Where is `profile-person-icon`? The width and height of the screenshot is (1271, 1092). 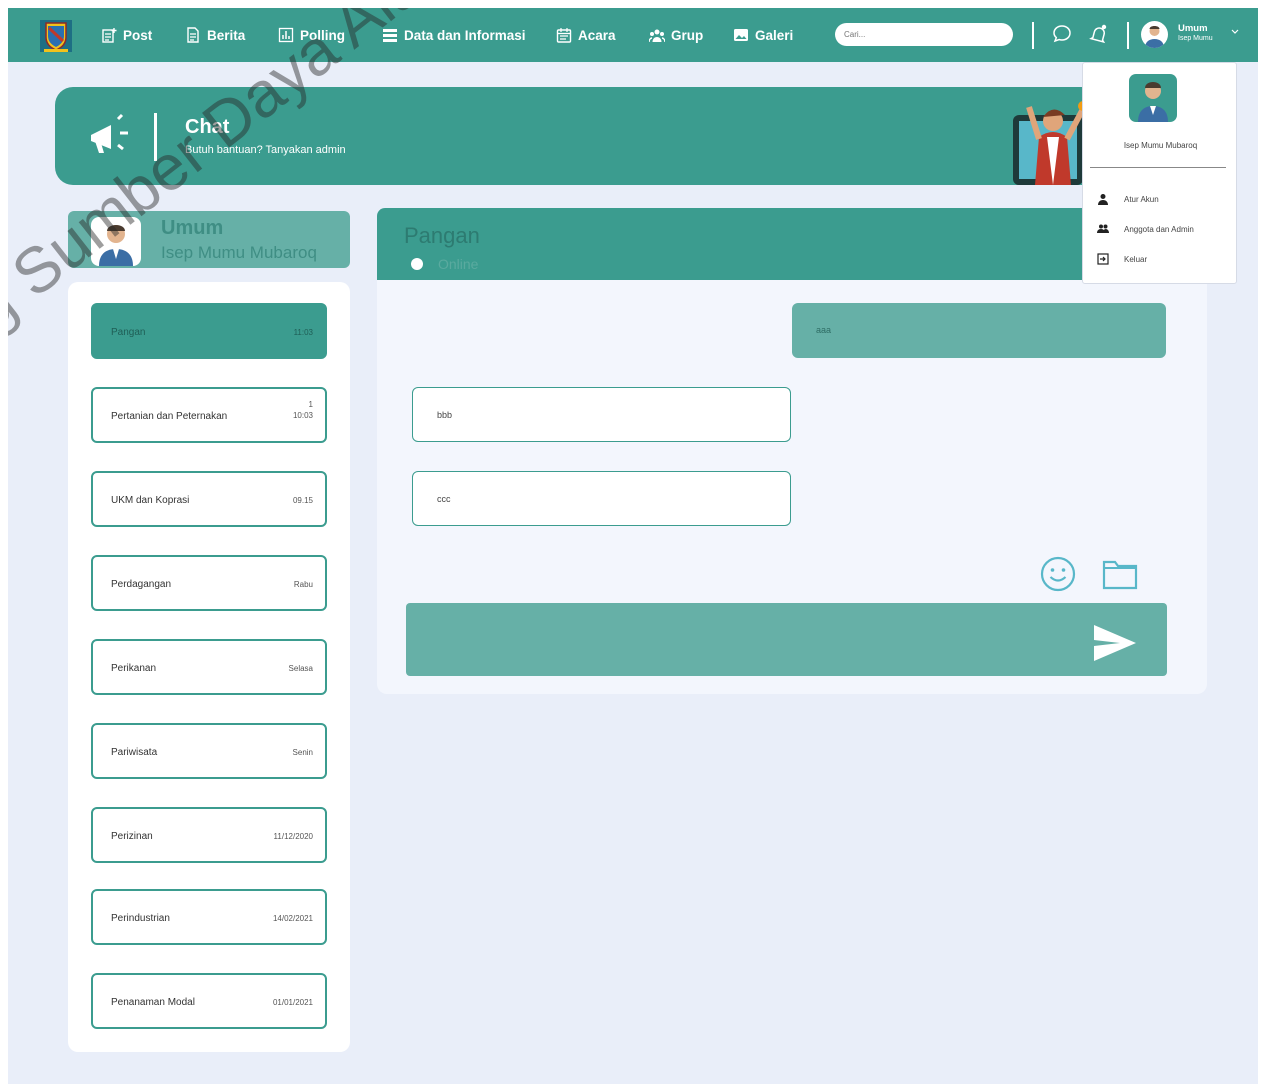 profile-person-icon is located at coordinates (116, 245).